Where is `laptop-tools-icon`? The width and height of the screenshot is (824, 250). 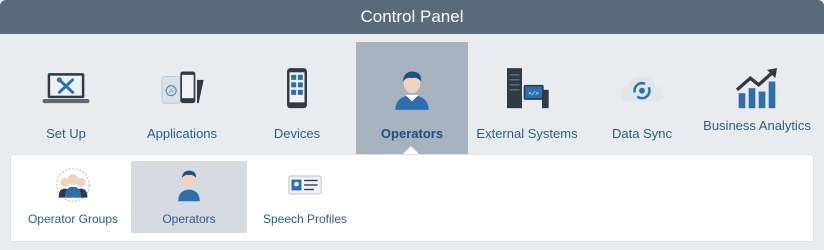
laptop-tools-icon is located at coordinates (66, 88).